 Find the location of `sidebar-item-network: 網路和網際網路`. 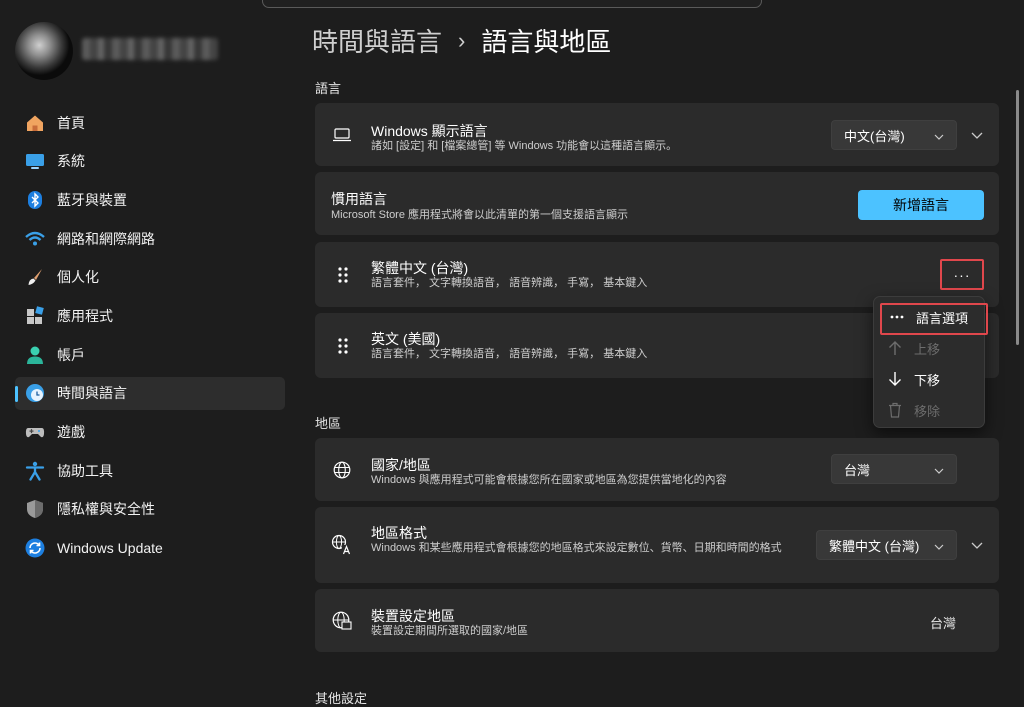

sidebar-item-network: 網路和網際網路 is located at coordinates (150, 238).